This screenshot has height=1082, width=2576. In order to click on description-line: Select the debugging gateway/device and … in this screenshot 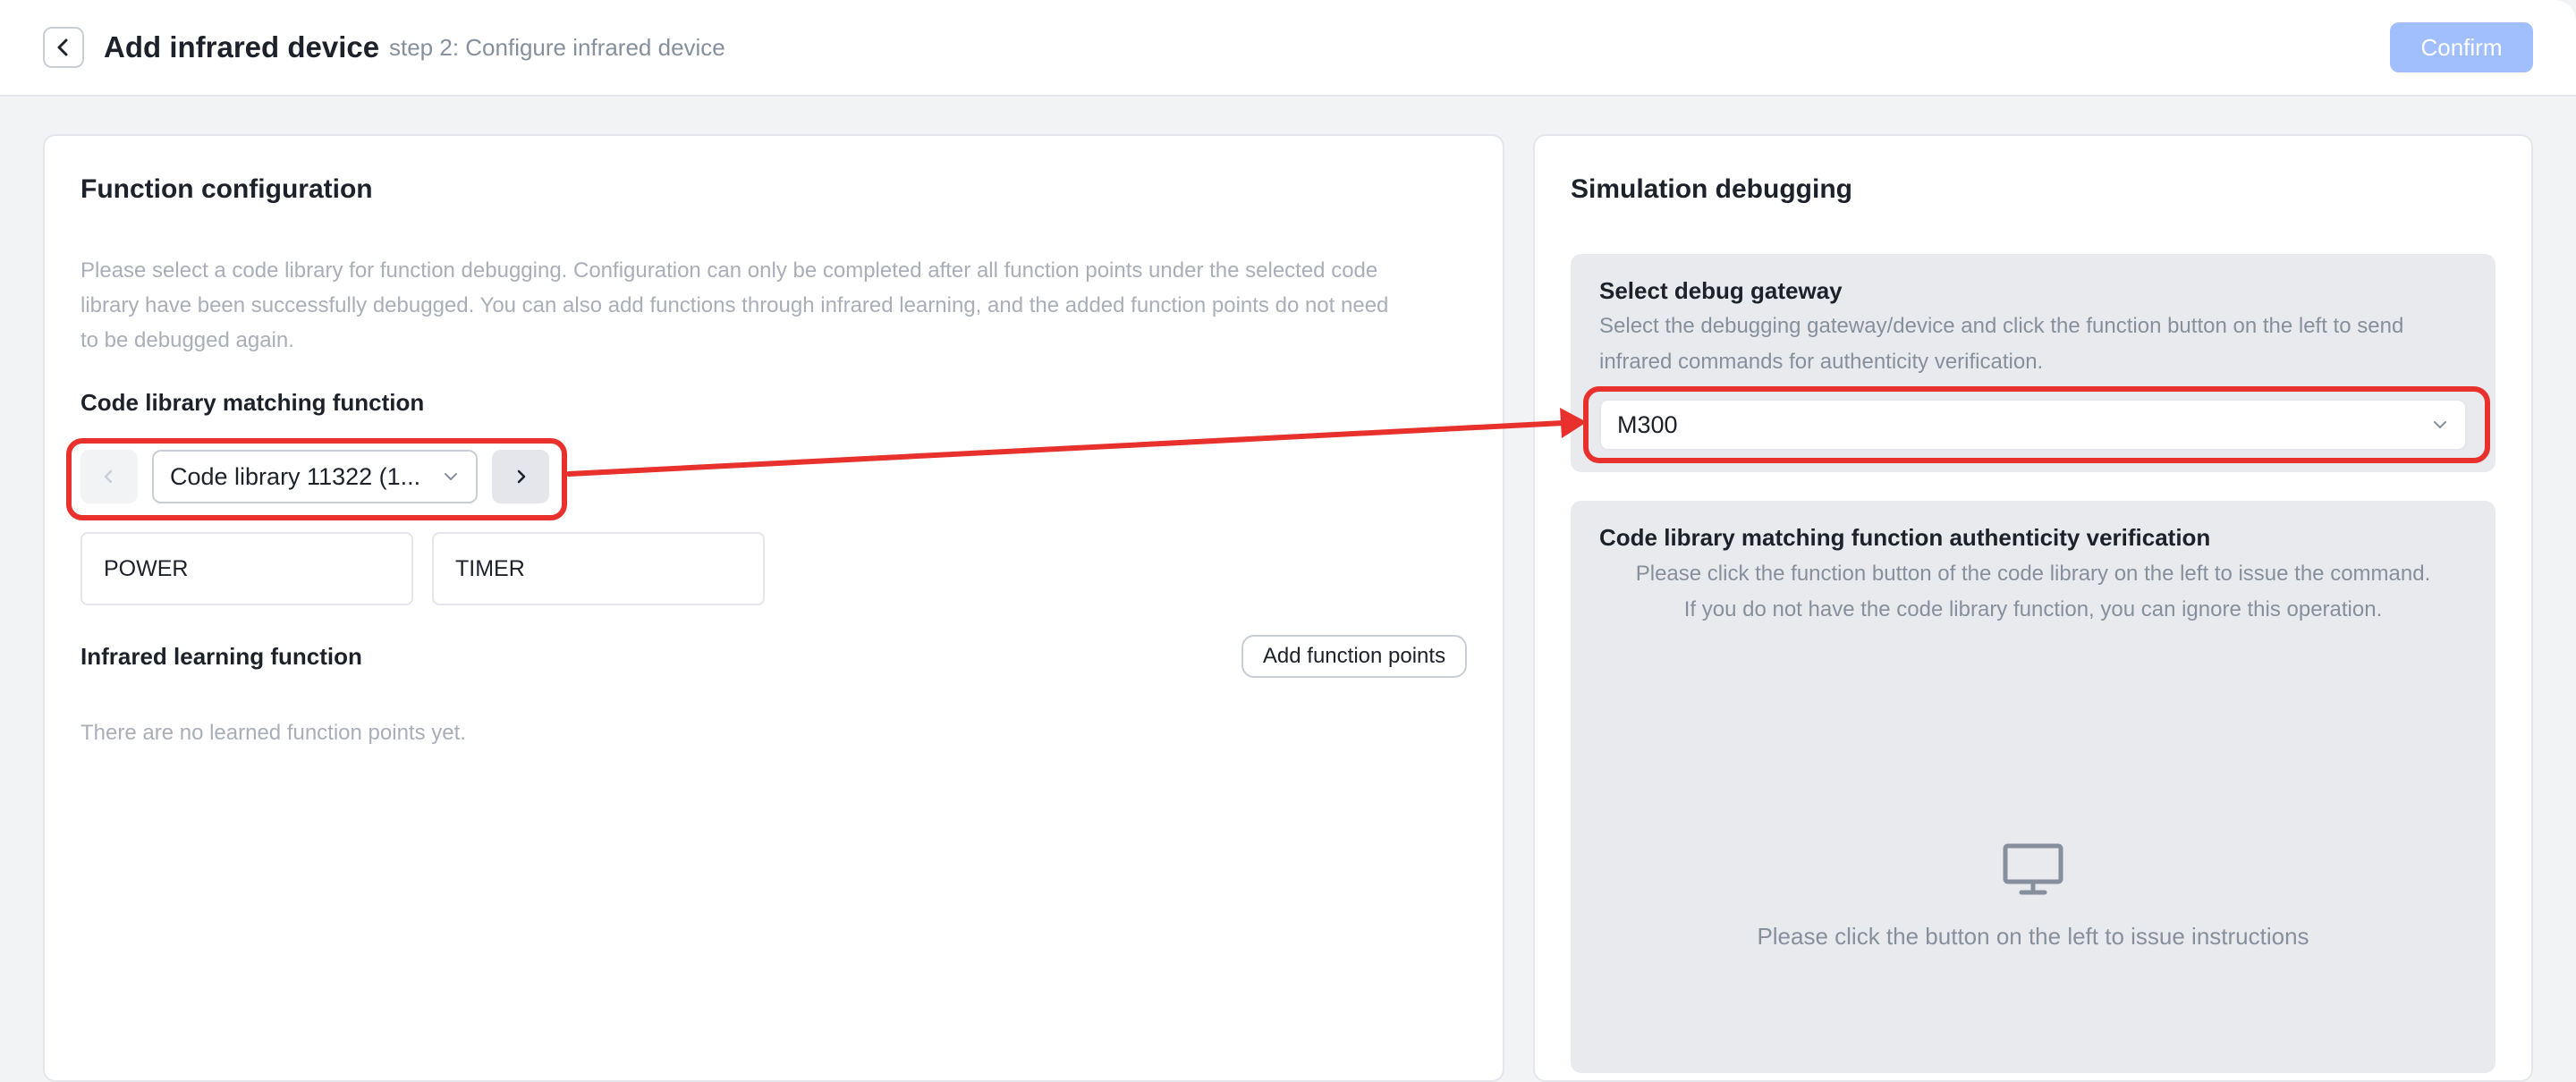, I will do `click(2001, 326)`.